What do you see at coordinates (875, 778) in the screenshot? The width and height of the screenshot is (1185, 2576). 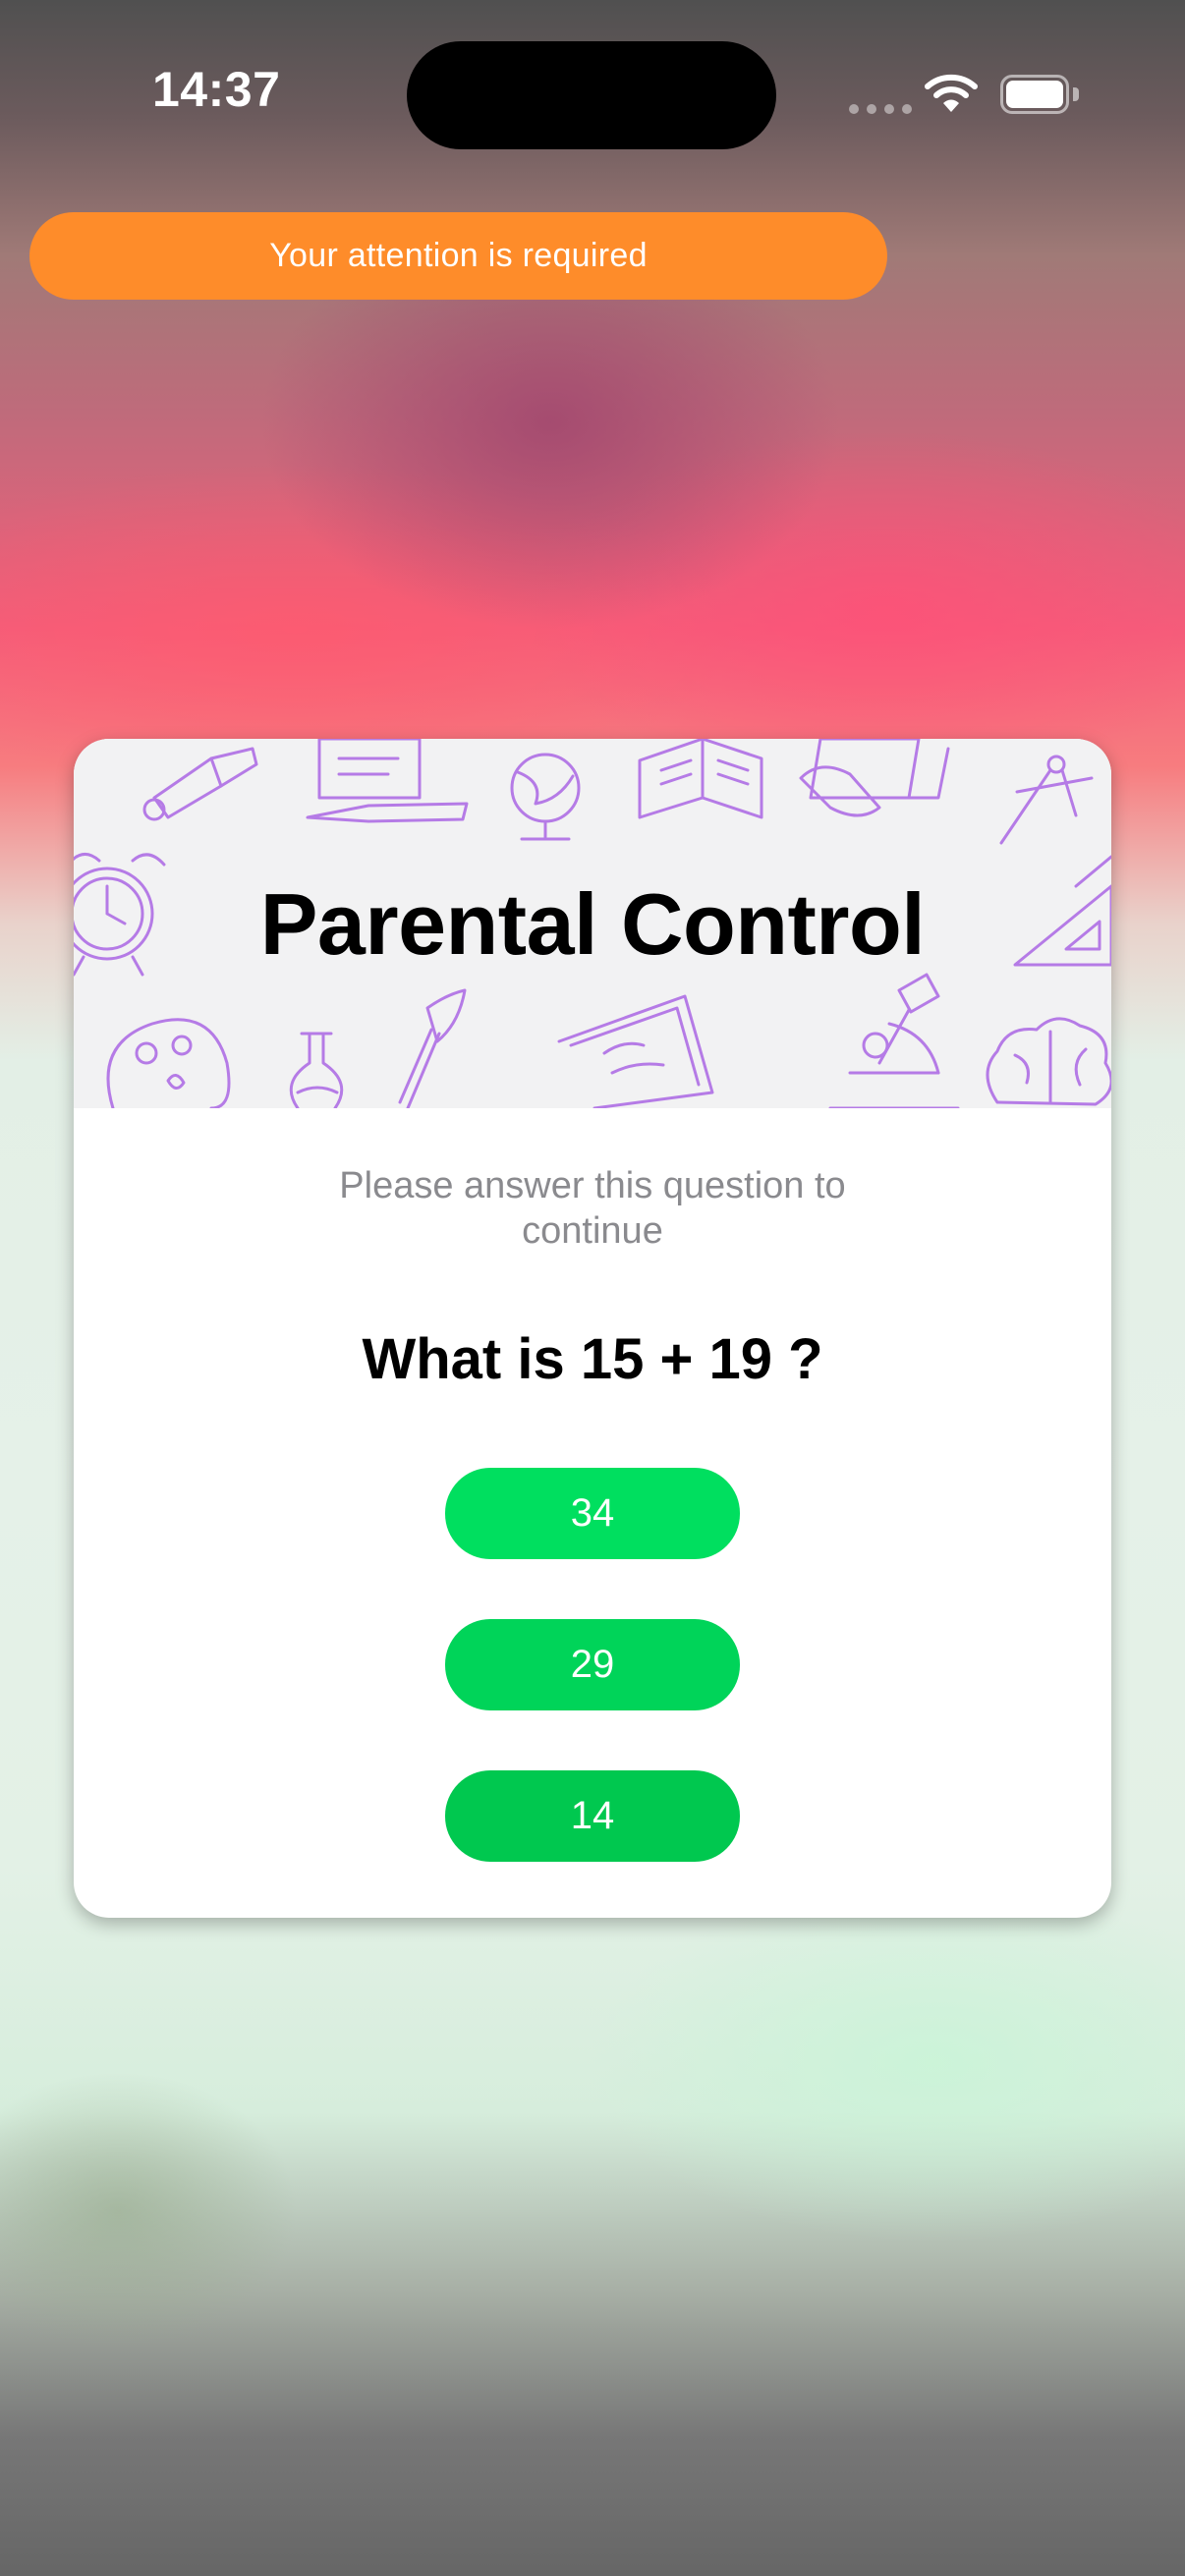 I see `tablet-hand-icon` at bounding box center [875, 778].